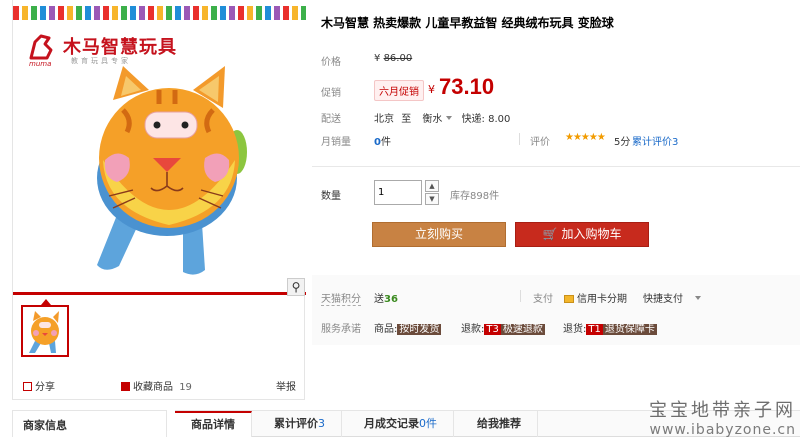 The width and height of the screenshot is (800, 437). I want to click on toy-eye-plate, so click(171, 125).